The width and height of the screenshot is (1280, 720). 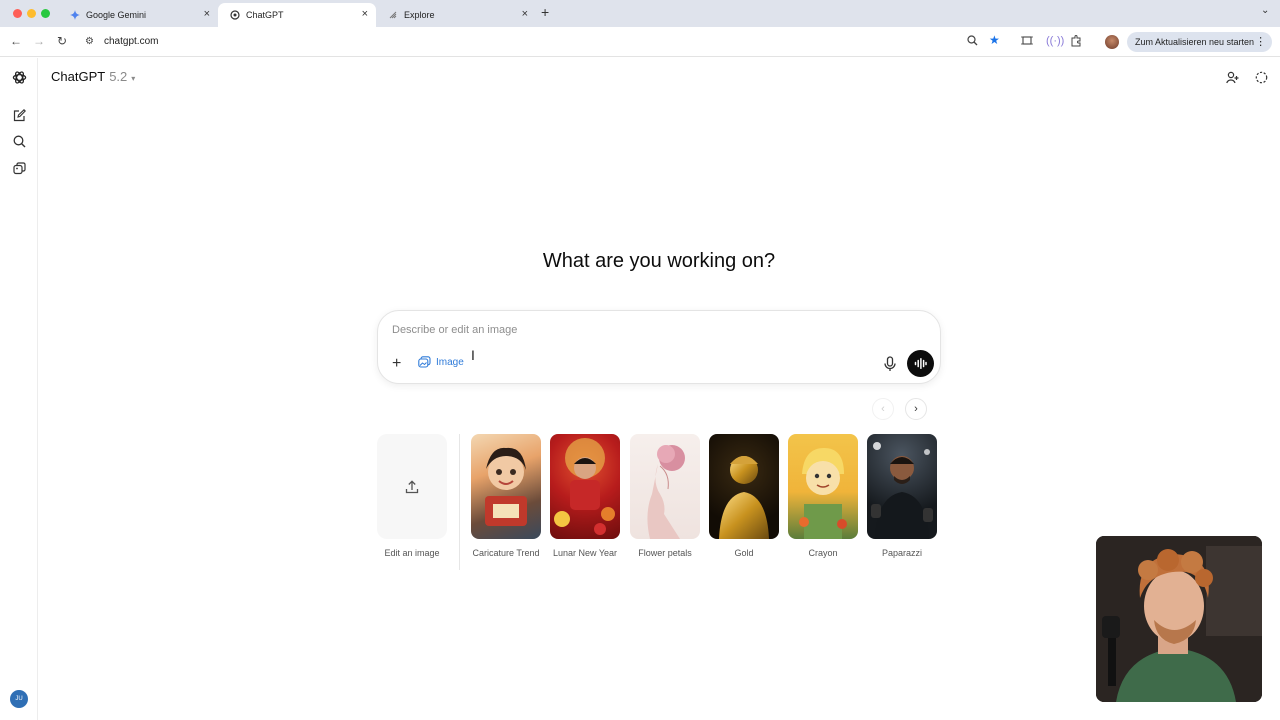 What do you see at coordinates (744, 497) in the screenshot?
I see `gold-thumbnail` at bounding box center [744, 497].